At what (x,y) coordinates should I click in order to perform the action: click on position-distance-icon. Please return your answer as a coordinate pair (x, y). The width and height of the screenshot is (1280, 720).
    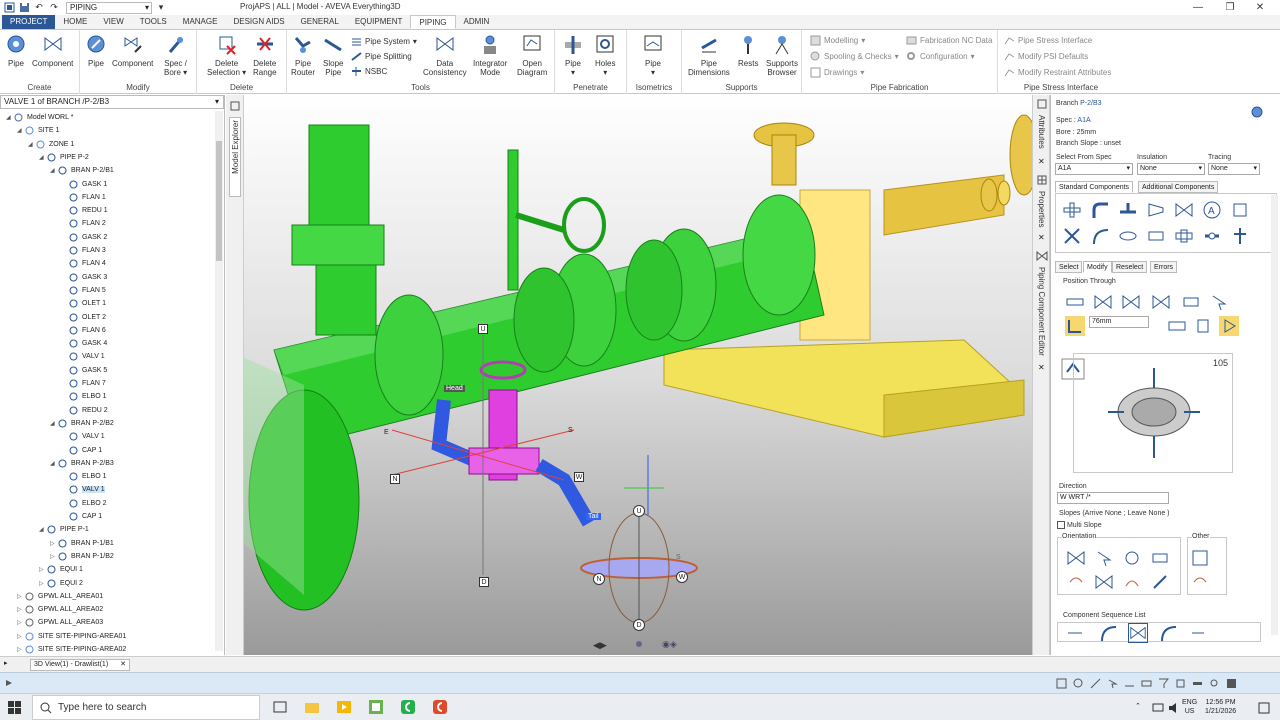
    Looking at the image, I should click on (1075, 326).